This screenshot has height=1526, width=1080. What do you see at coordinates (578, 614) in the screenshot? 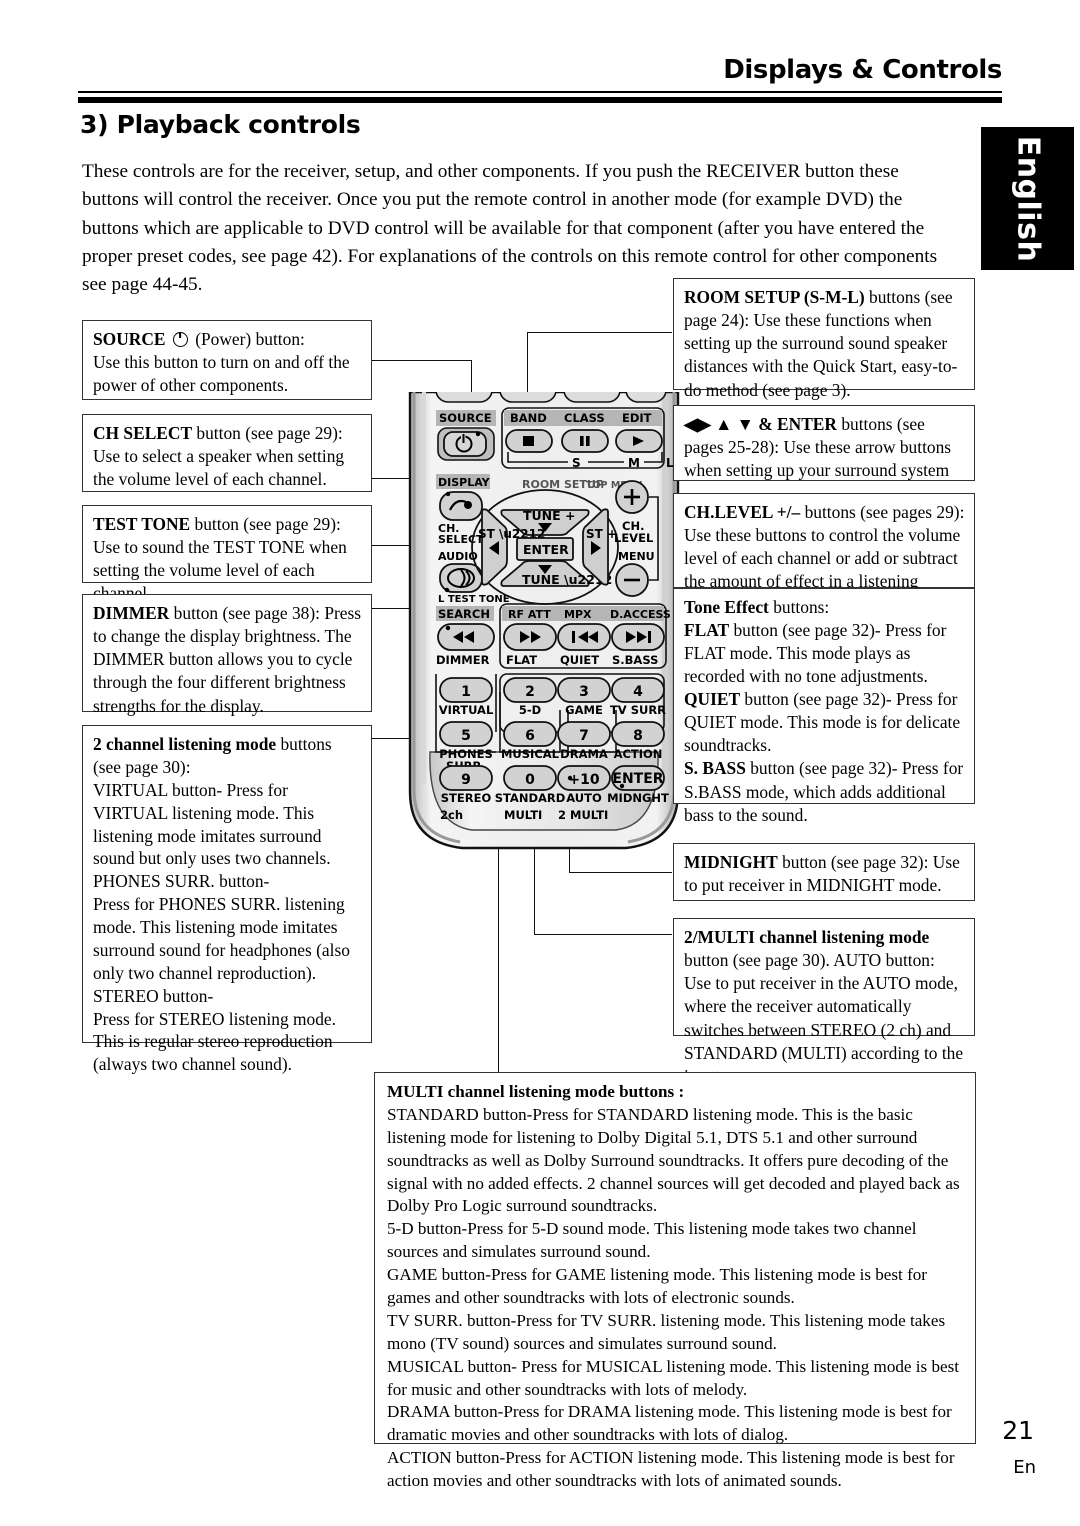
I see `svg-text: MPX` at bounding box center [578, 614].